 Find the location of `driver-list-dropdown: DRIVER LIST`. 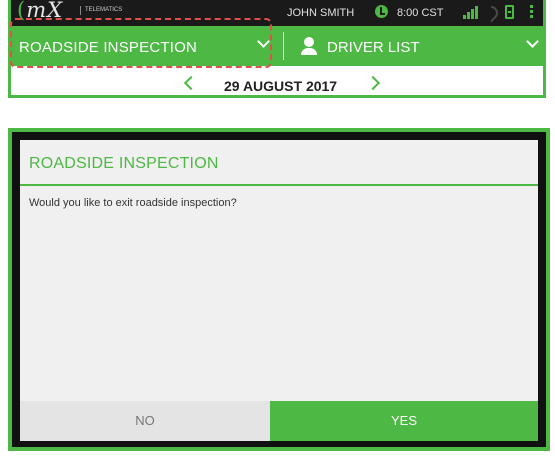

driver-list-dropdown: DRIVER LIST is located at coordinates (415, 46).